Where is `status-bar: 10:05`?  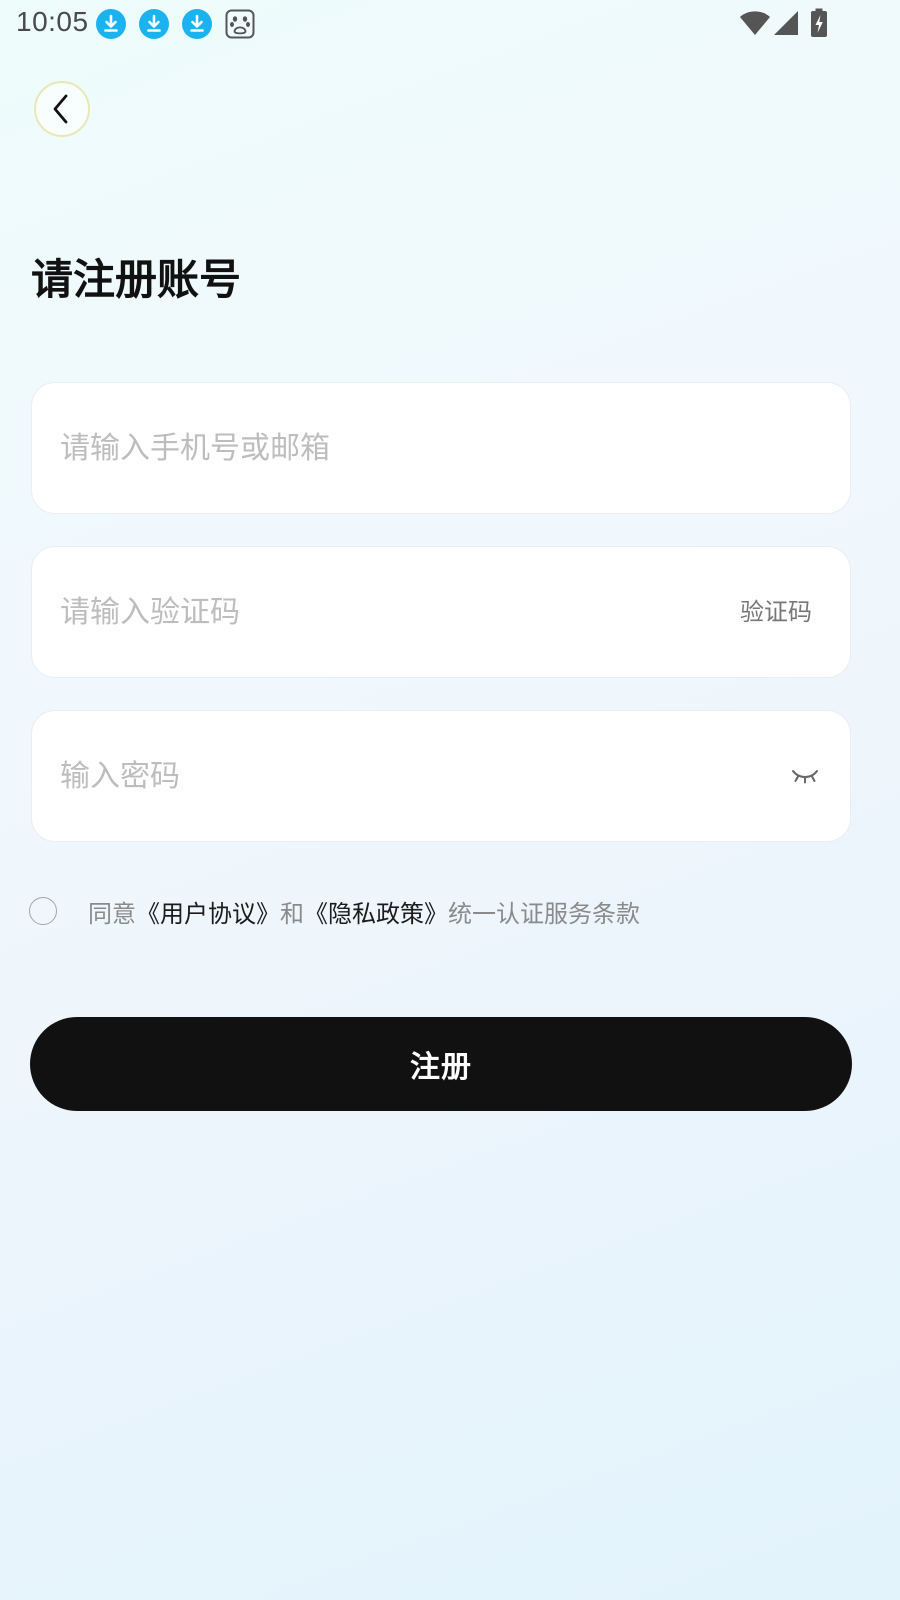 status-bar: 10:05 is located at coordinates (450, 24).